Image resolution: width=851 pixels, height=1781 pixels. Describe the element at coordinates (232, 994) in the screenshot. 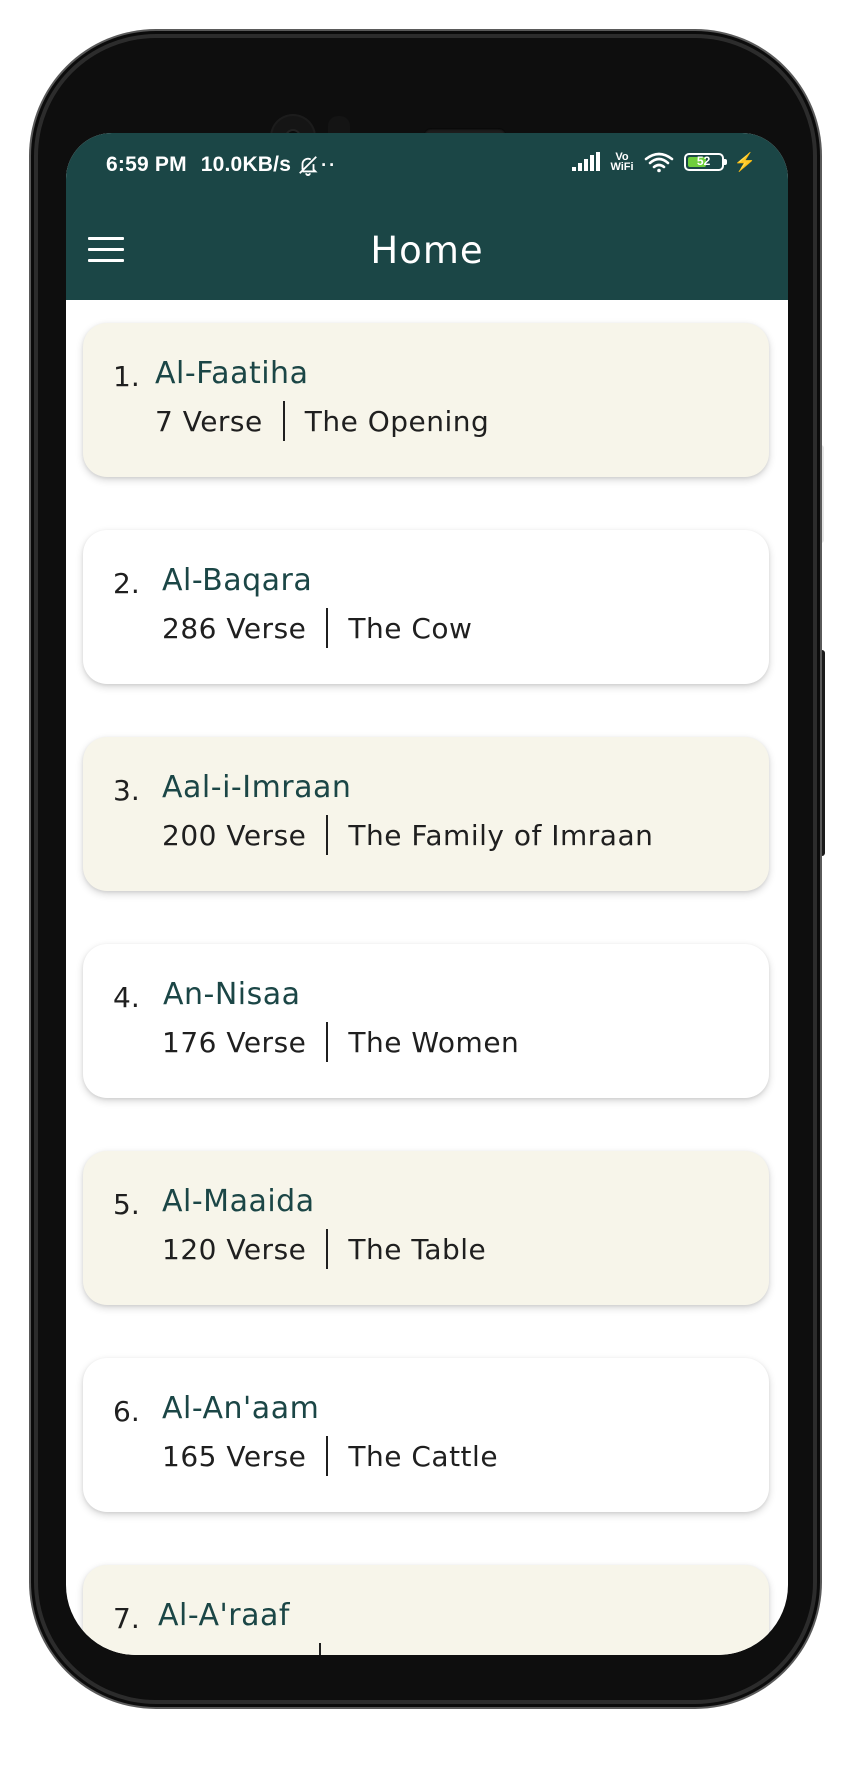

I see `surah-name: An-Nisaa` at that location.